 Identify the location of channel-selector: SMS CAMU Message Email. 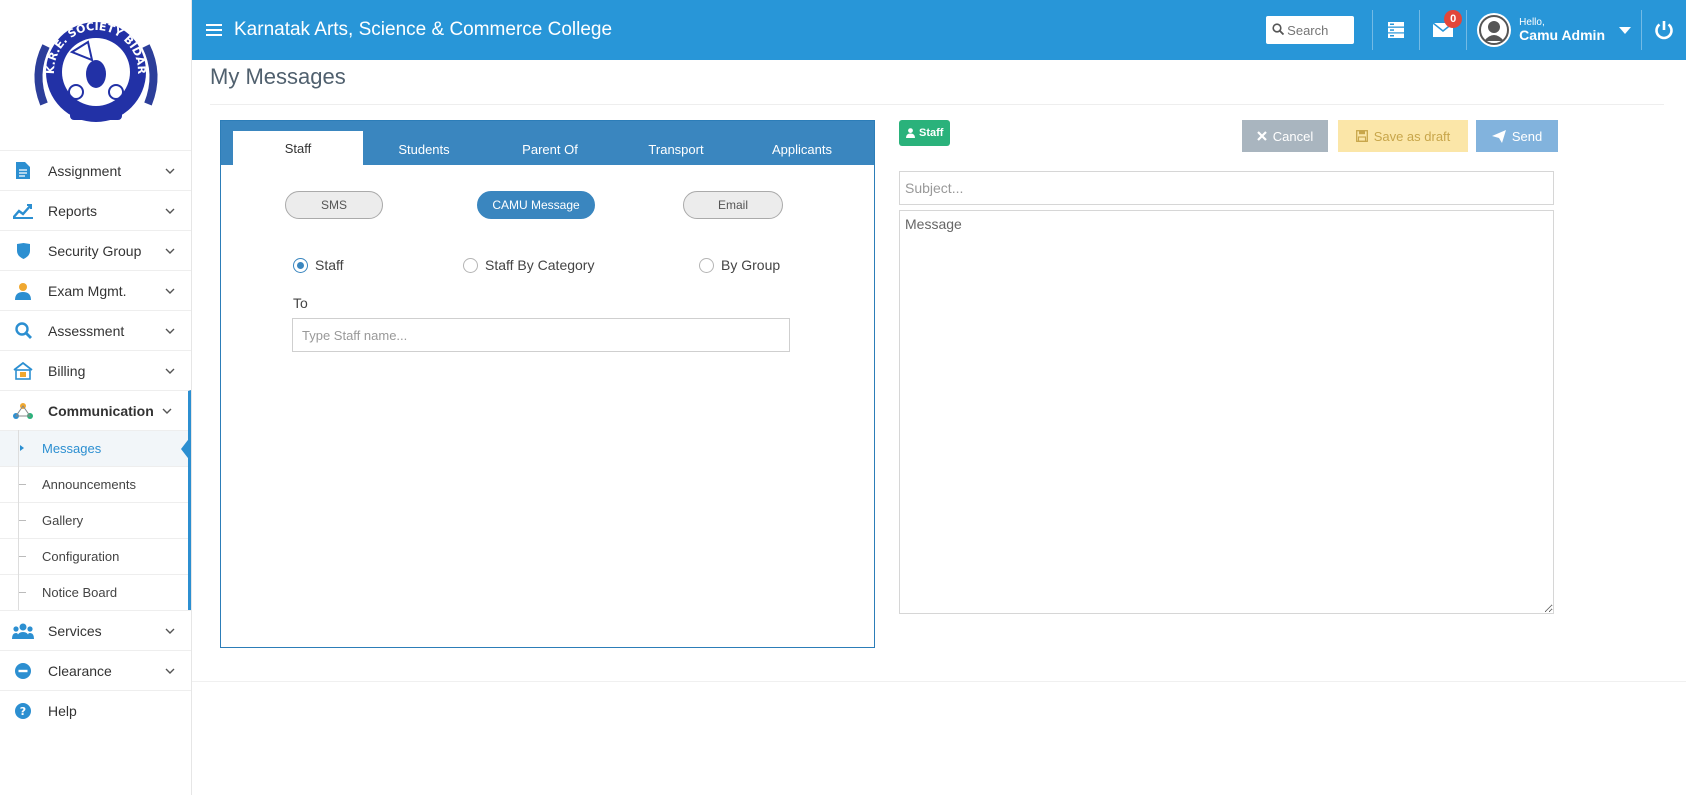
(535, 206).